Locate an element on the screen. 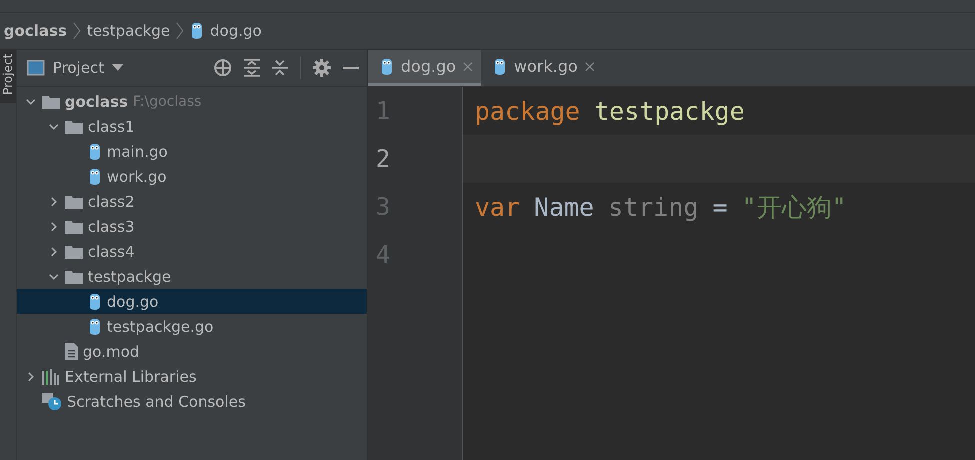 The width and height of the screenshot is (975, 460). tree-item: class4 is located at coordinates (192, 251).